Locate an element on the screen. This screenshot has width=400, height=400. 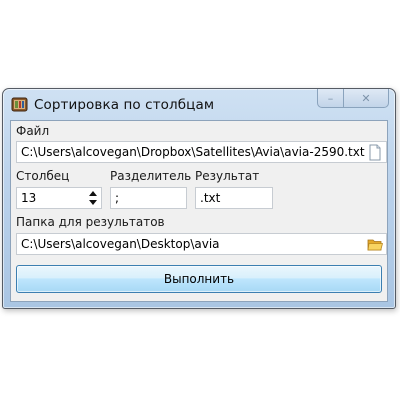
app-icon is located at coordinates (19, 104).